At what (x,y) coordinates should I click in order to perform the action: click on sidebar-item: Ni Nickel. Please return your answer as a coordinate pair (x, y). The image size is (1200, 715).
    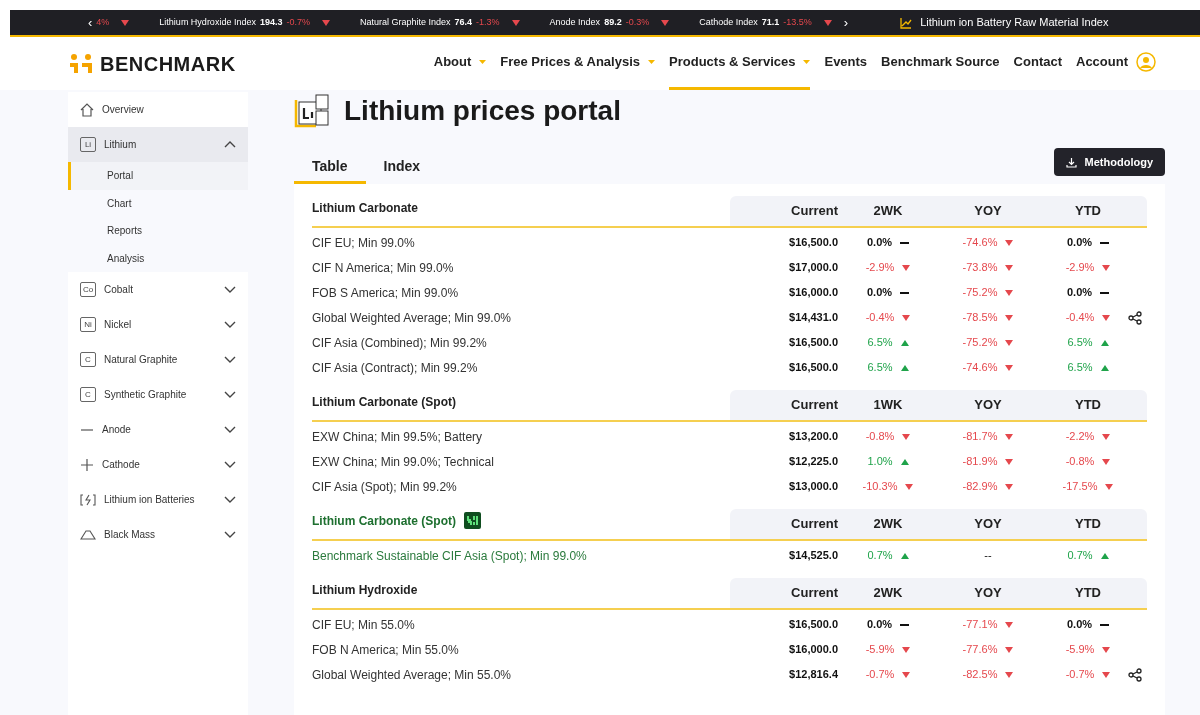
    Looking at the image, I should click on (158, 324).